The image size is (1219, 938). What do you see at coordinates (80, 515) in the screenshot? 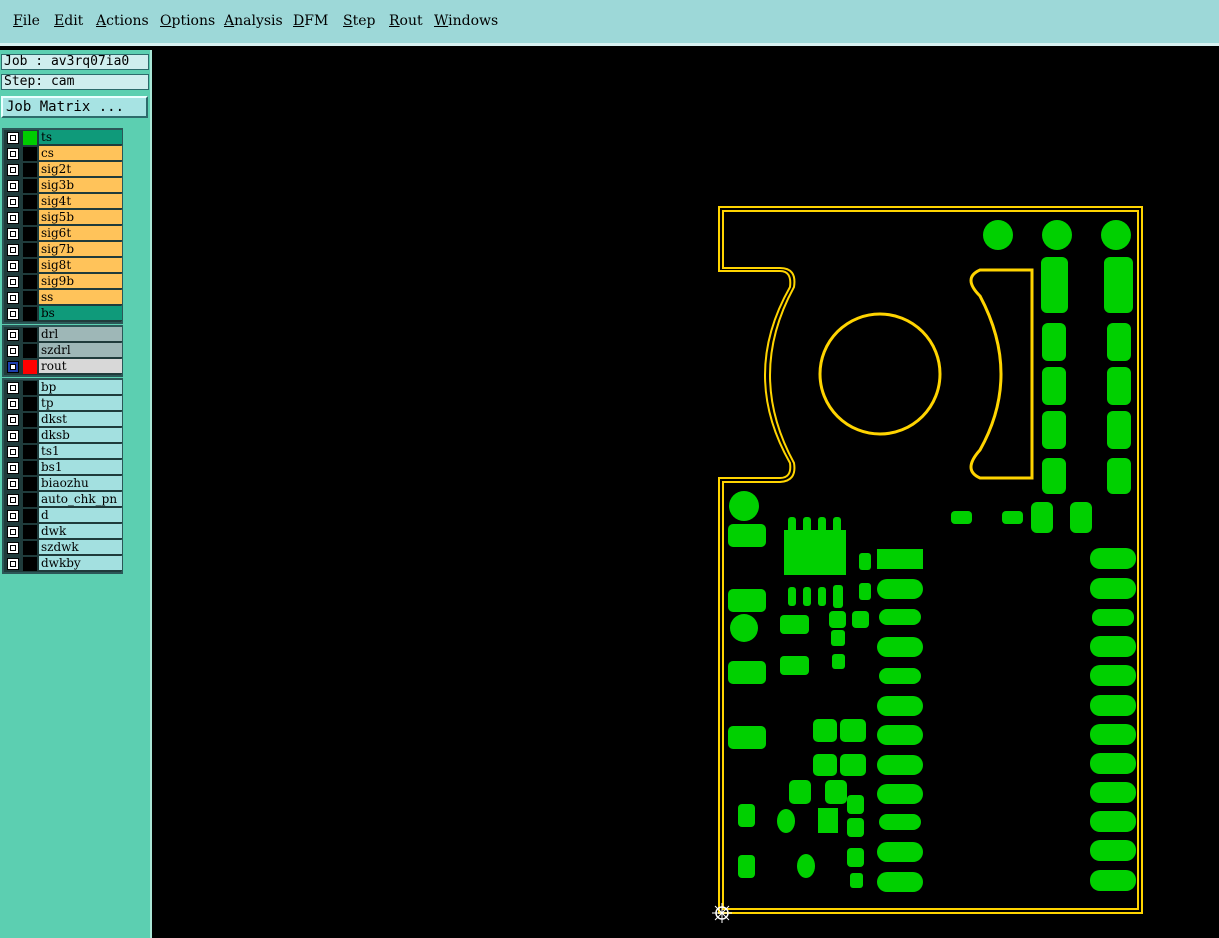
I see `layer-name: d` at bounding box center [80, 515].